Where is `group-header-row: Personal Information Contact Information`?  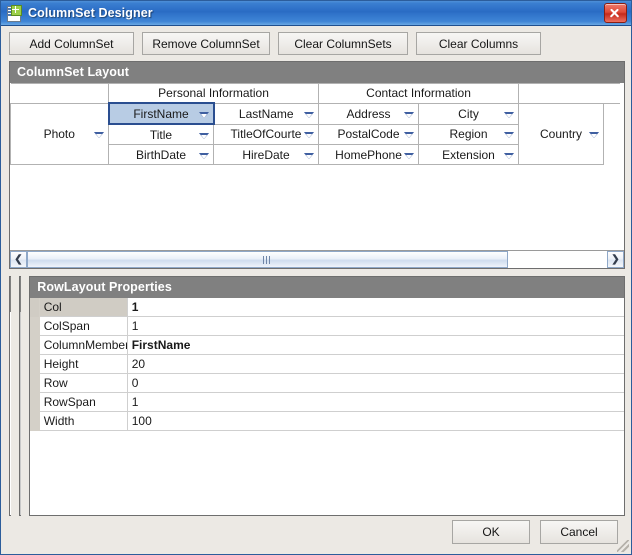
group-header-row: Personal Information Contact Information is located at coordinates (315, 93).